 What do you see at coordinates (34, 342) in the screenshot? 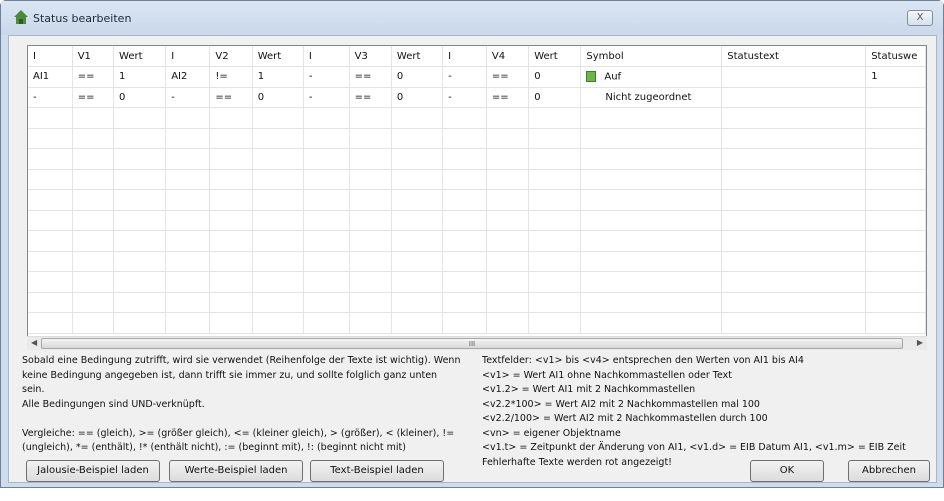
I see `scroll-left-icon: ◀` at bounding box center [34, 342].